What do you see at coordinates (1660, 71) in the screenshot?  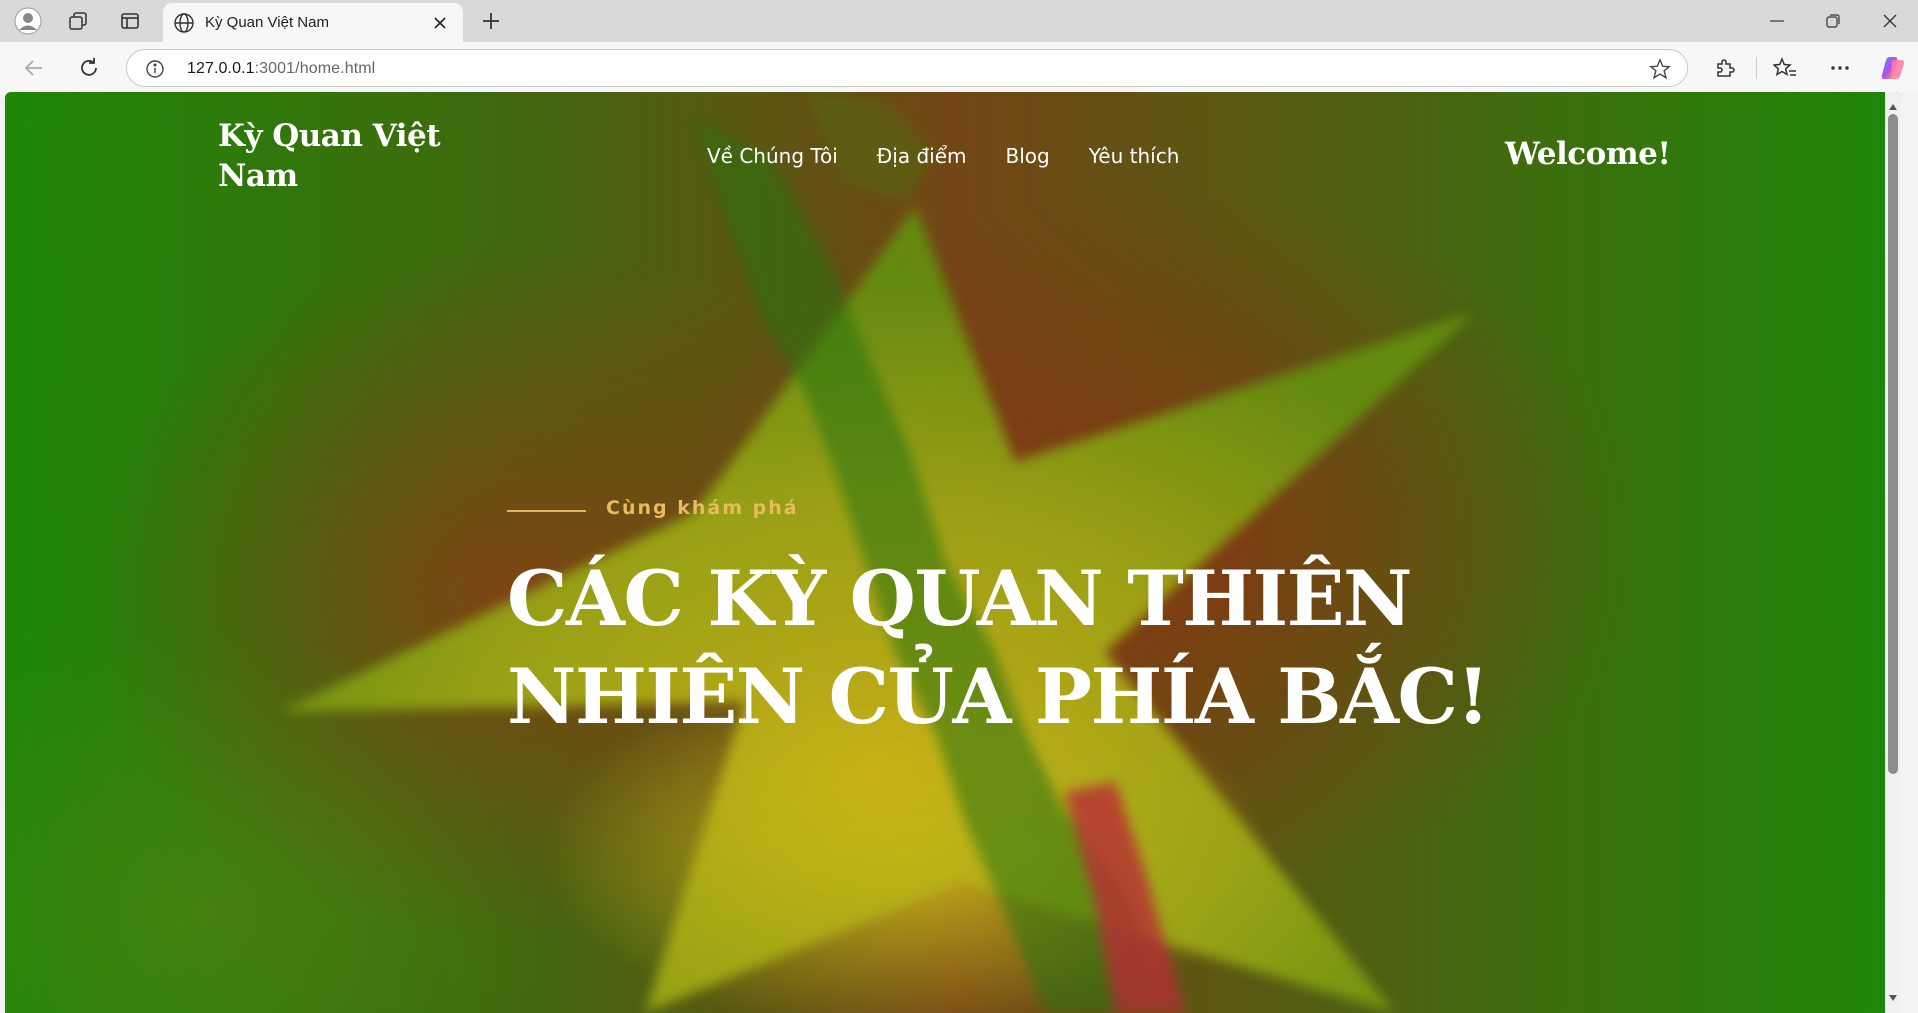 I see `star-icon` at bounding box center [1660, 71].